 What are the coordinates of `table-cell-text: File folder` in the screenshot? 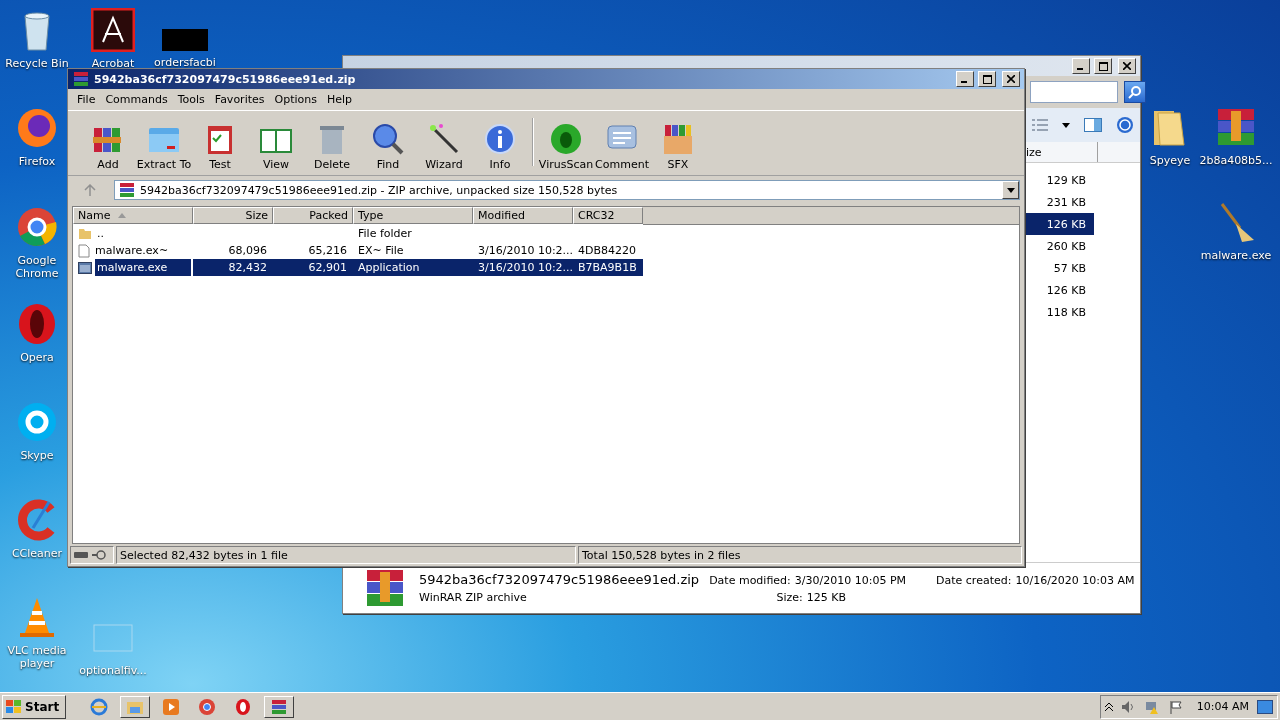 It's located at (385, 234).